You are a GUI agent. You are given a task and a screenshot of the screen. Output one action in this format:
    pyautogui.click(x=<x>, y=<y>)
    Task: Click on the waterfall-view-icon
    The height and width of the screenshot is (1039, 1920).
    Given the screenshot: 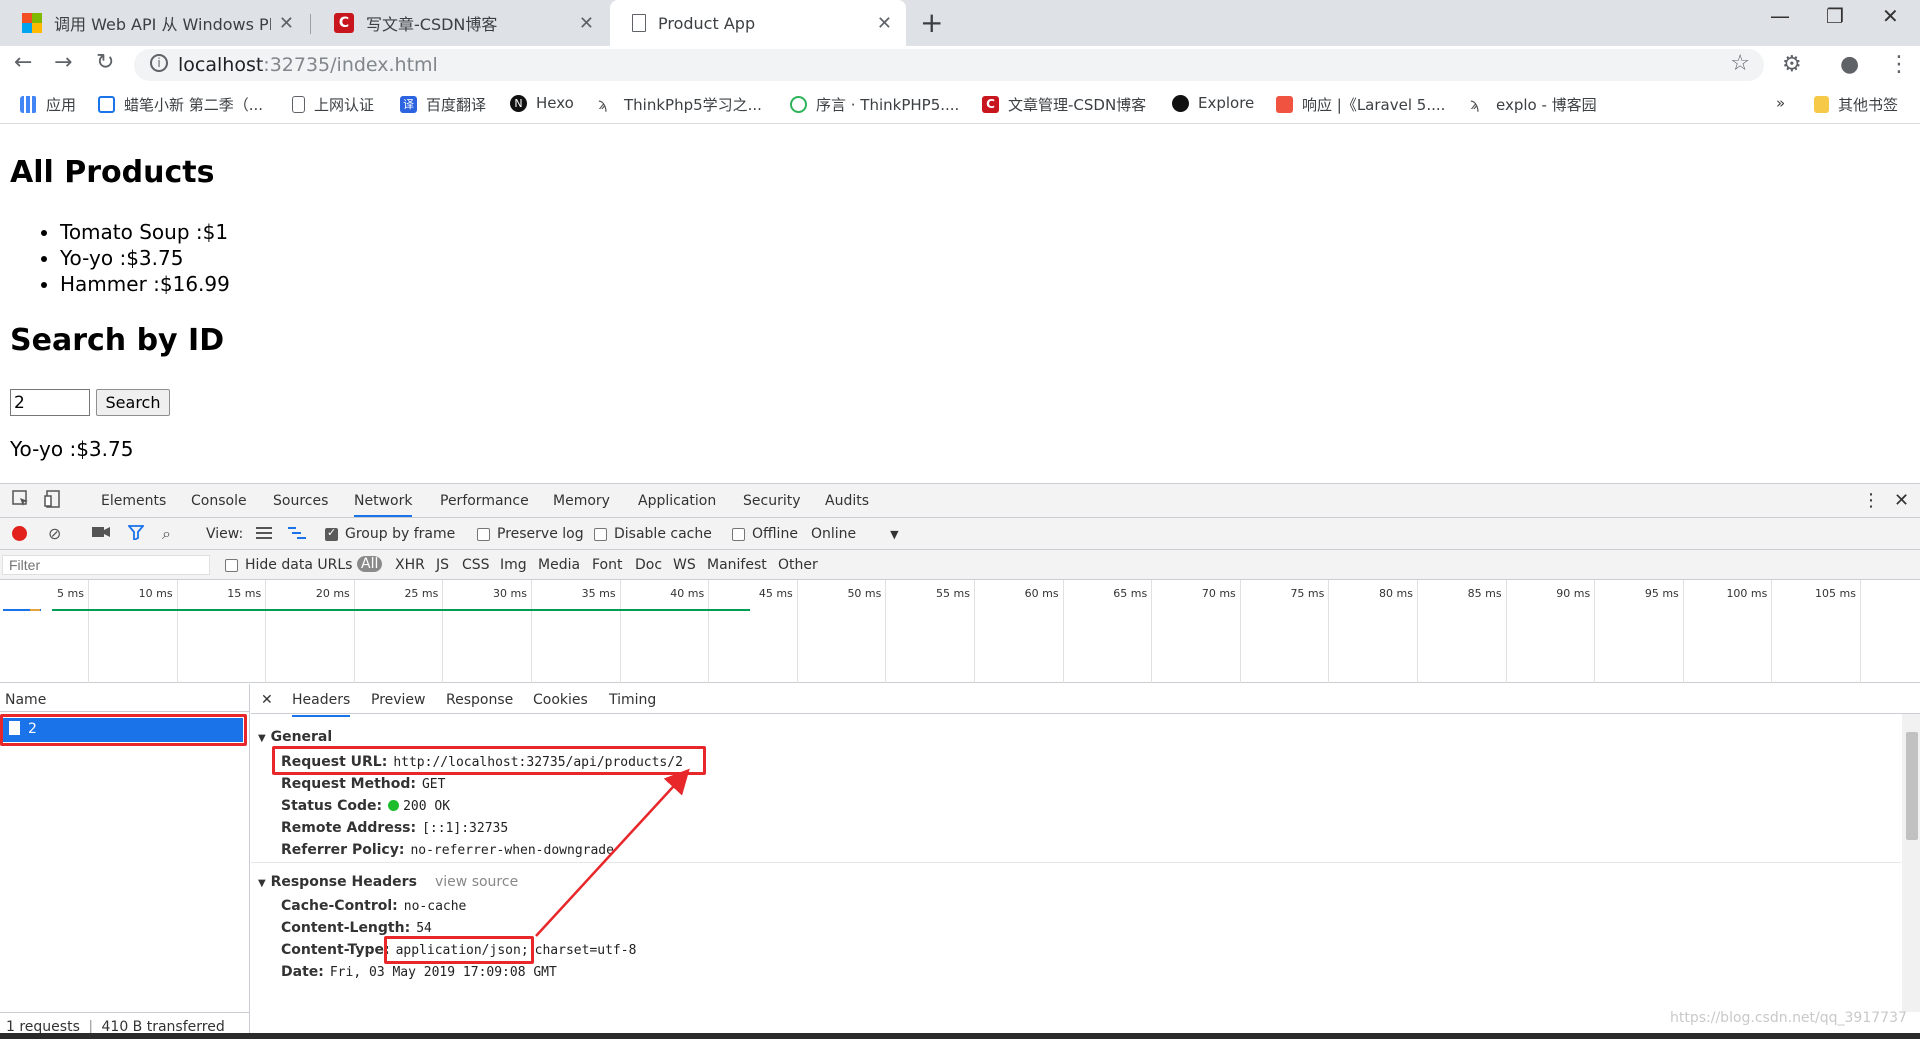 What is the action you would take?
    pyautogui.click(x=297, y=533)
    